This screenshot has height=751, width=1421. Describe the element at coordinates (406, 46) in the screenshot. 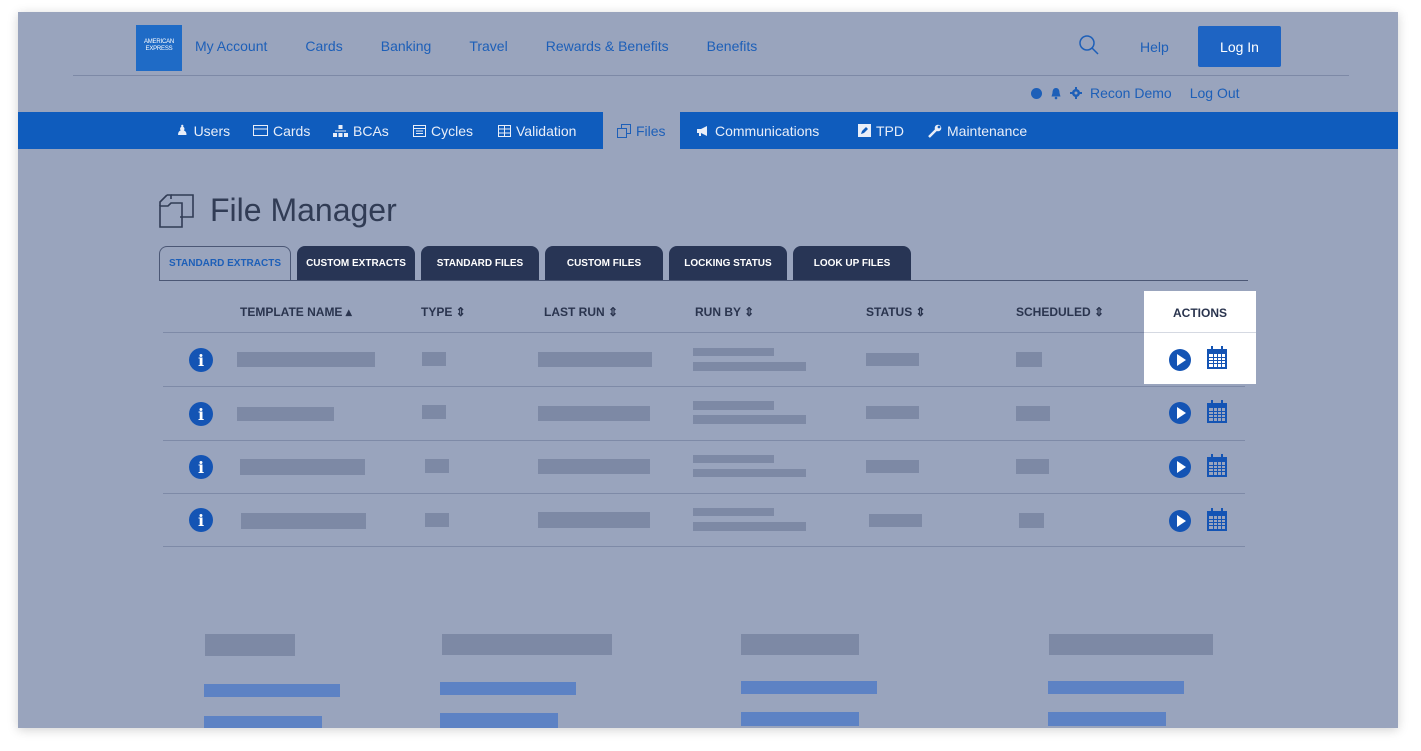

I see `nav-banking: Banking` at that location.